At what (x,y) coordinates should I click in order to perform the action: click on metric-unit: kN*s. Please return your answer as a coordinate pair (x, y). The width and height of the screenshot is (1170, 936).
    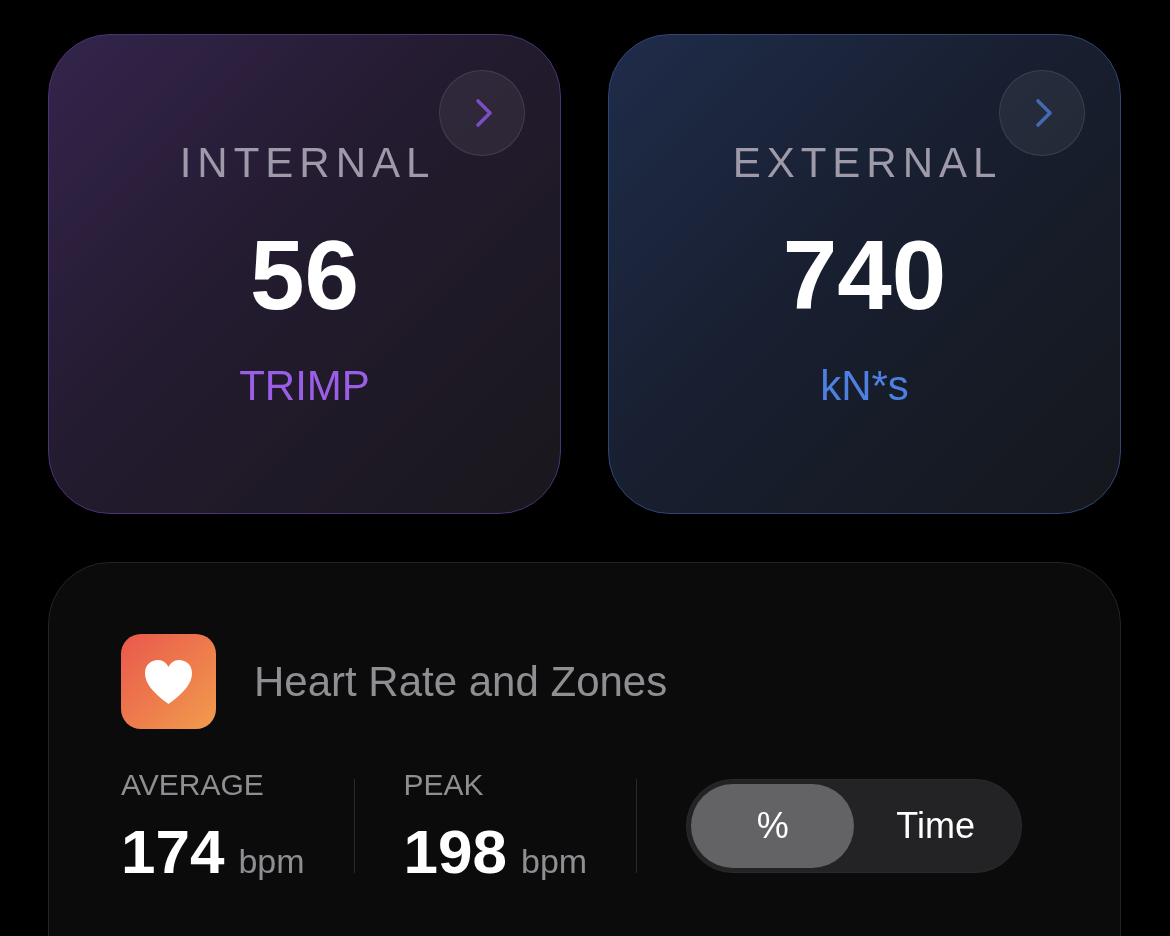
    Looking at the image, I should click on (864, 386).